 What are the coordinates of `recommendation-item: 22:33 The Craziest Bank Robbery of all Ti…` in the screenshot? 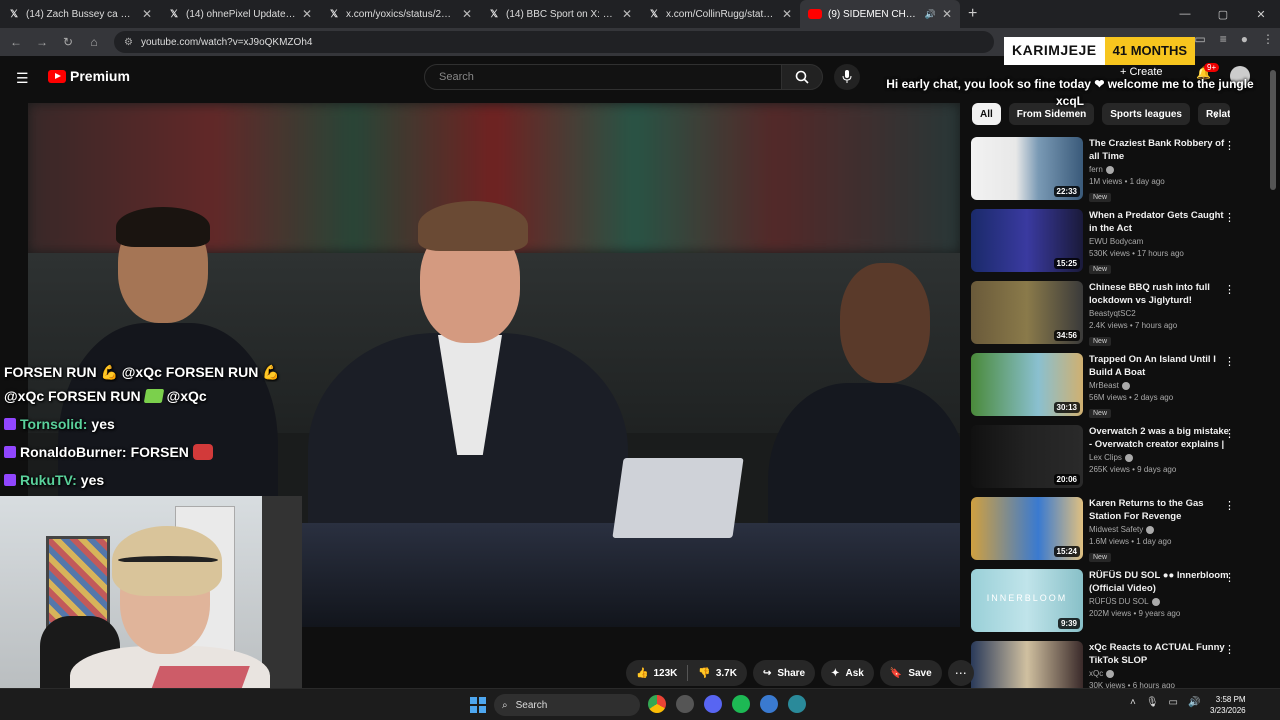 It's located at (1111, 173).